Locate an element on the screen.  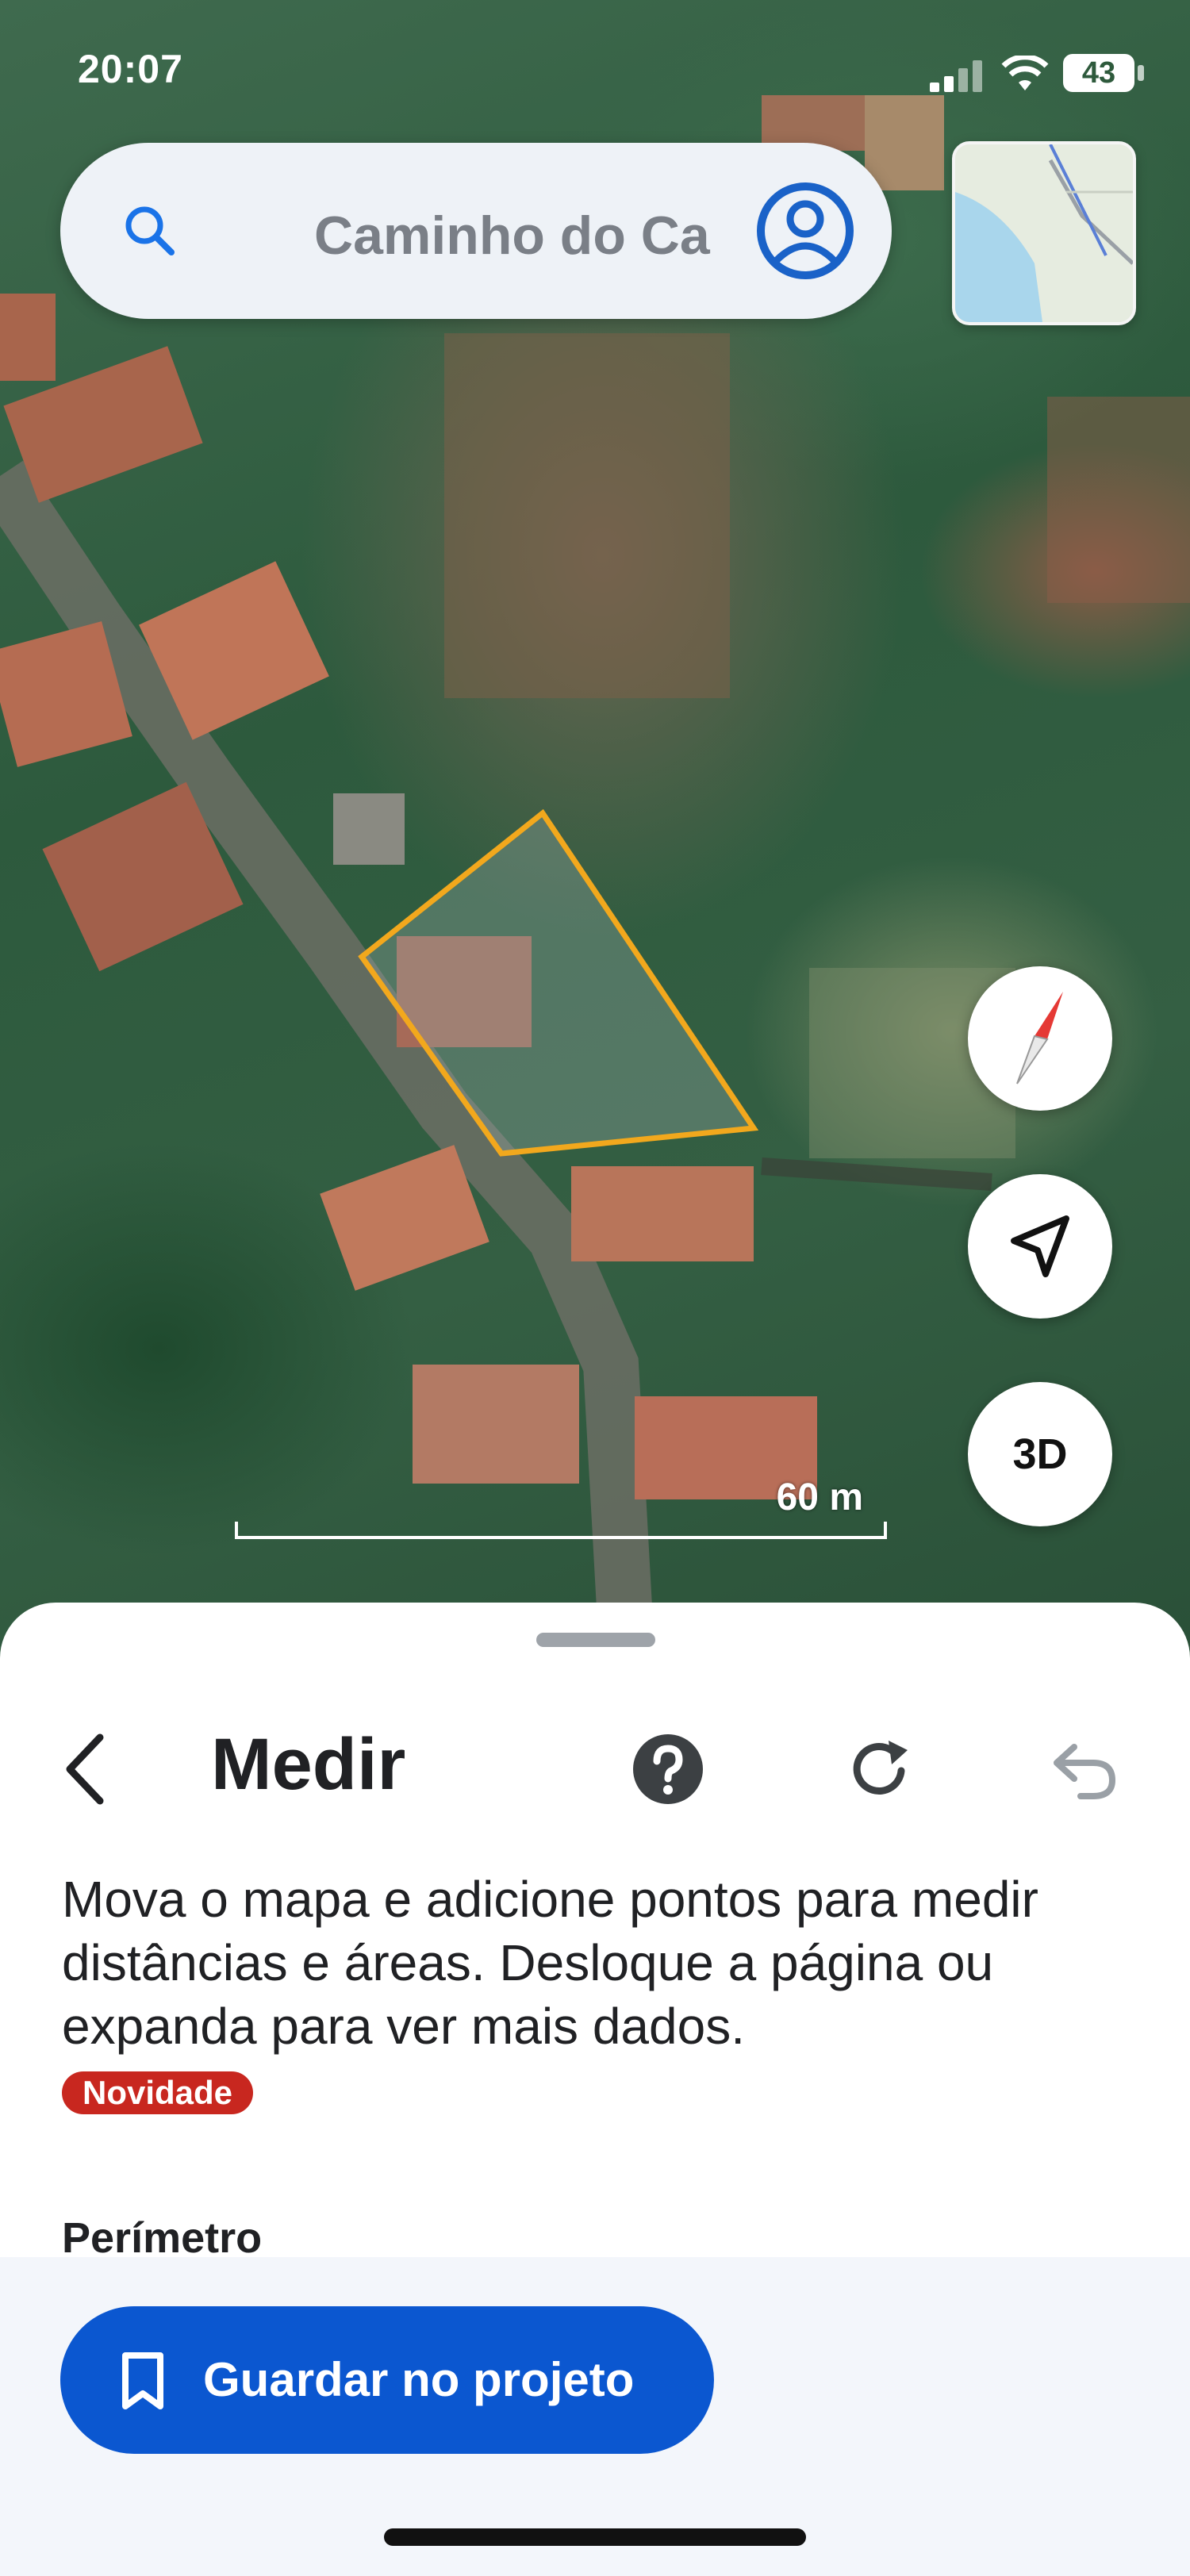
my-location-button is located at coordinates (1040, 1246).